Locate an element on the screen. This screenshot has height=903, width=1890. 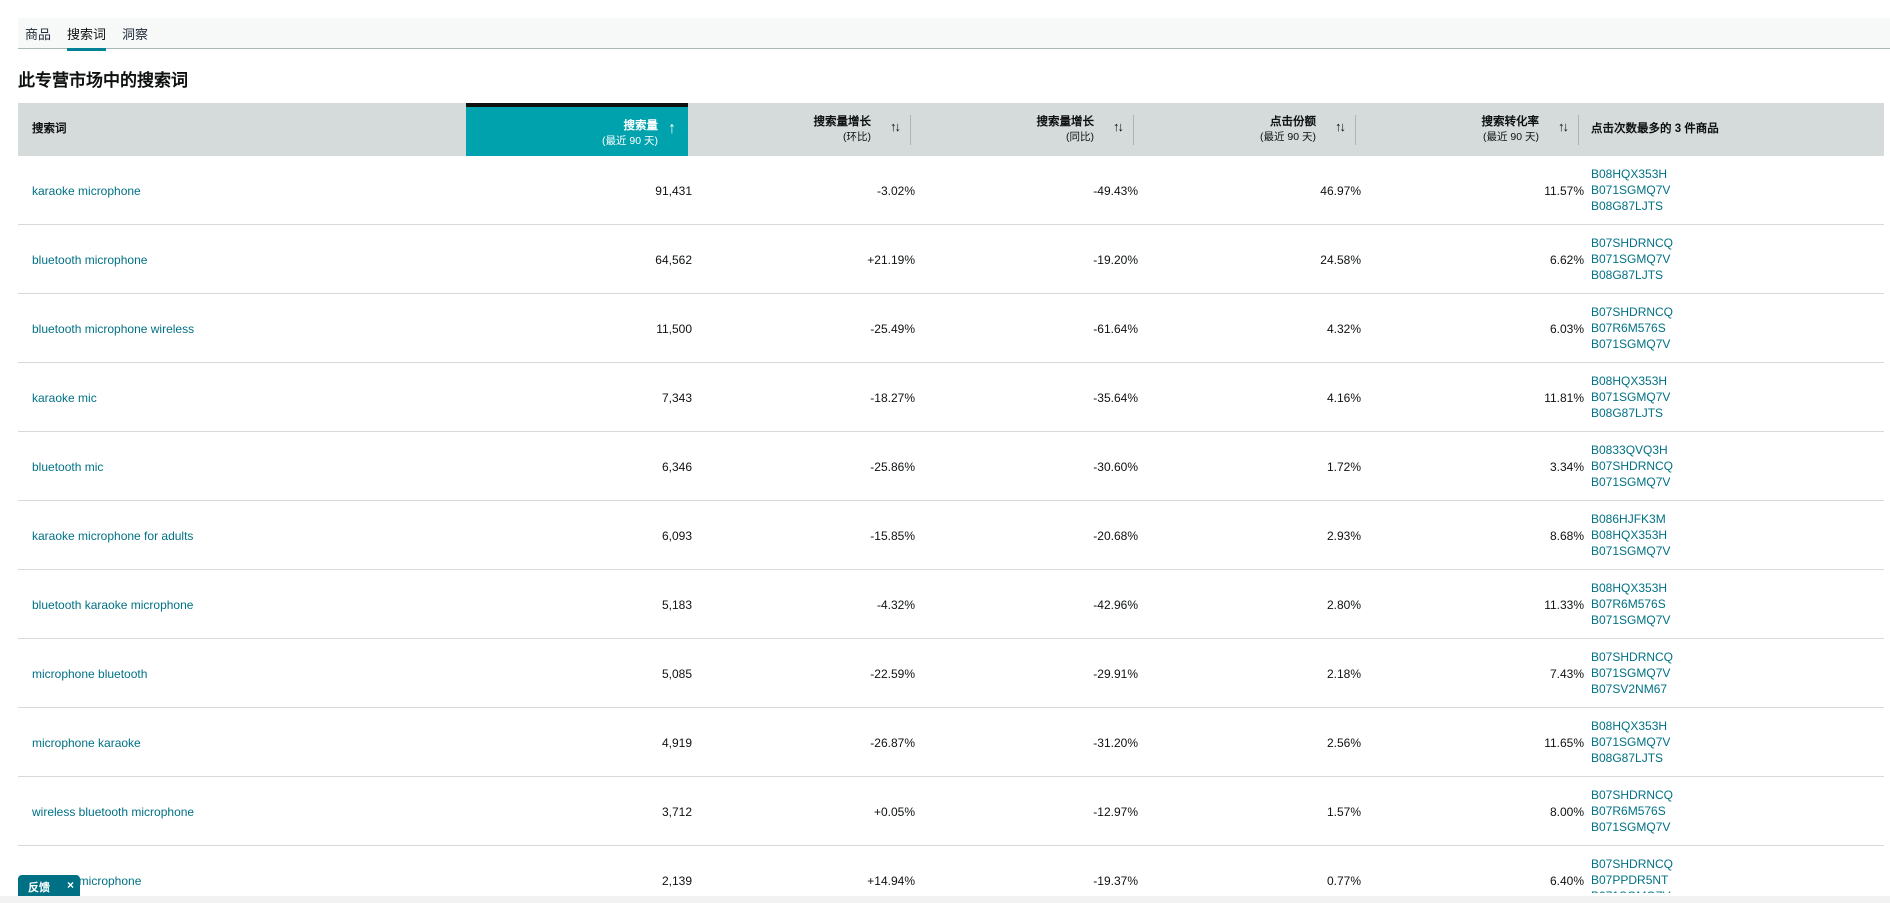
conversion-rate-value: 8.00% is located at coordinates (1566, 812).